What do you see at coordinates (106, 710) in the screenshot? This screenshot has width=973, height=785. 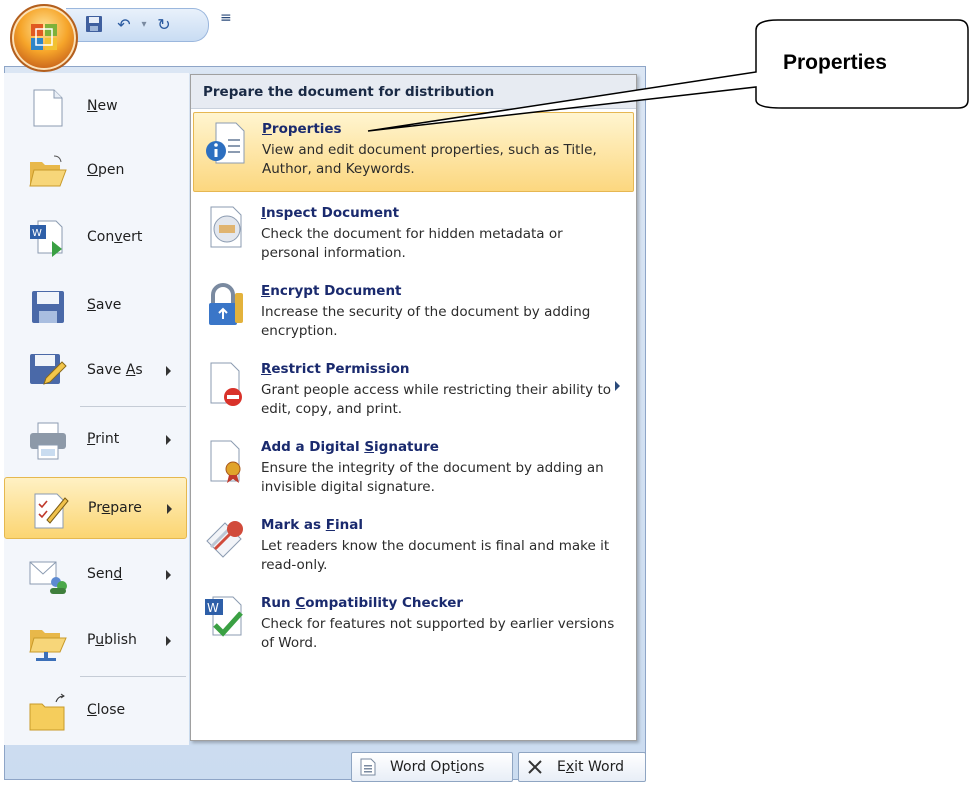 I see `menu-label: Close` at bounding box center [106, 710].